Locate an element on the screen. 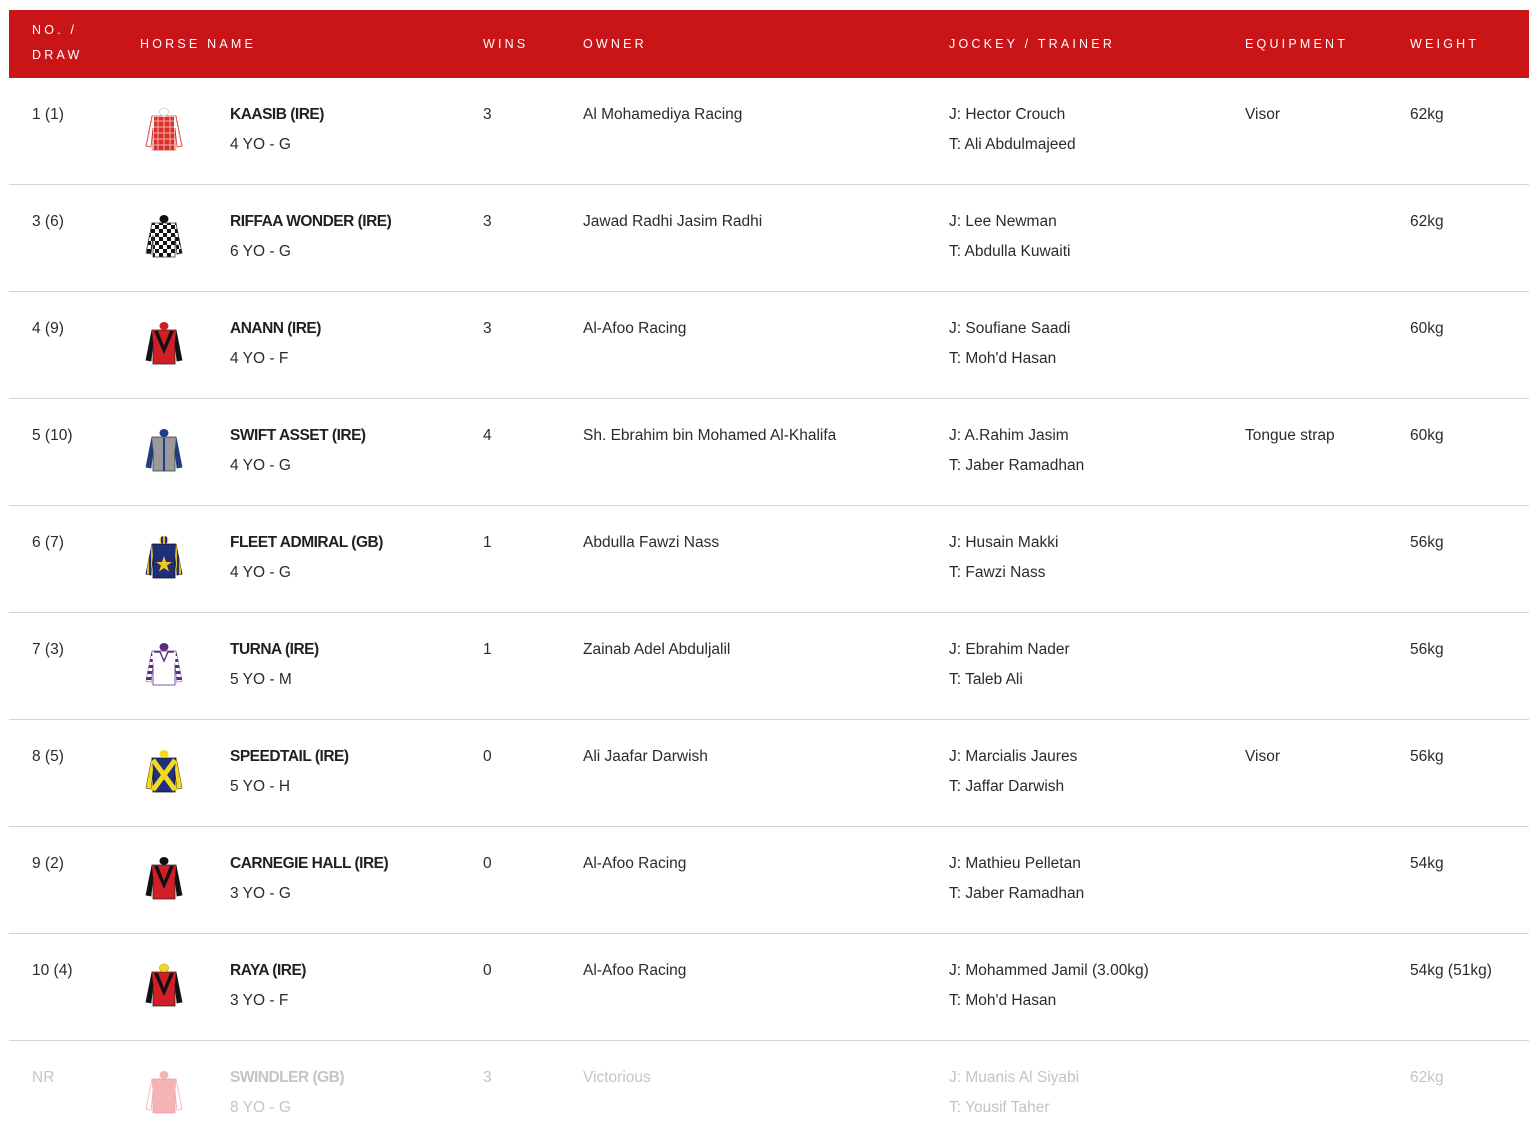  jockey-trainer: J: Husain Makki T: Fawzi Nass is located at coordinates (1003, 558).